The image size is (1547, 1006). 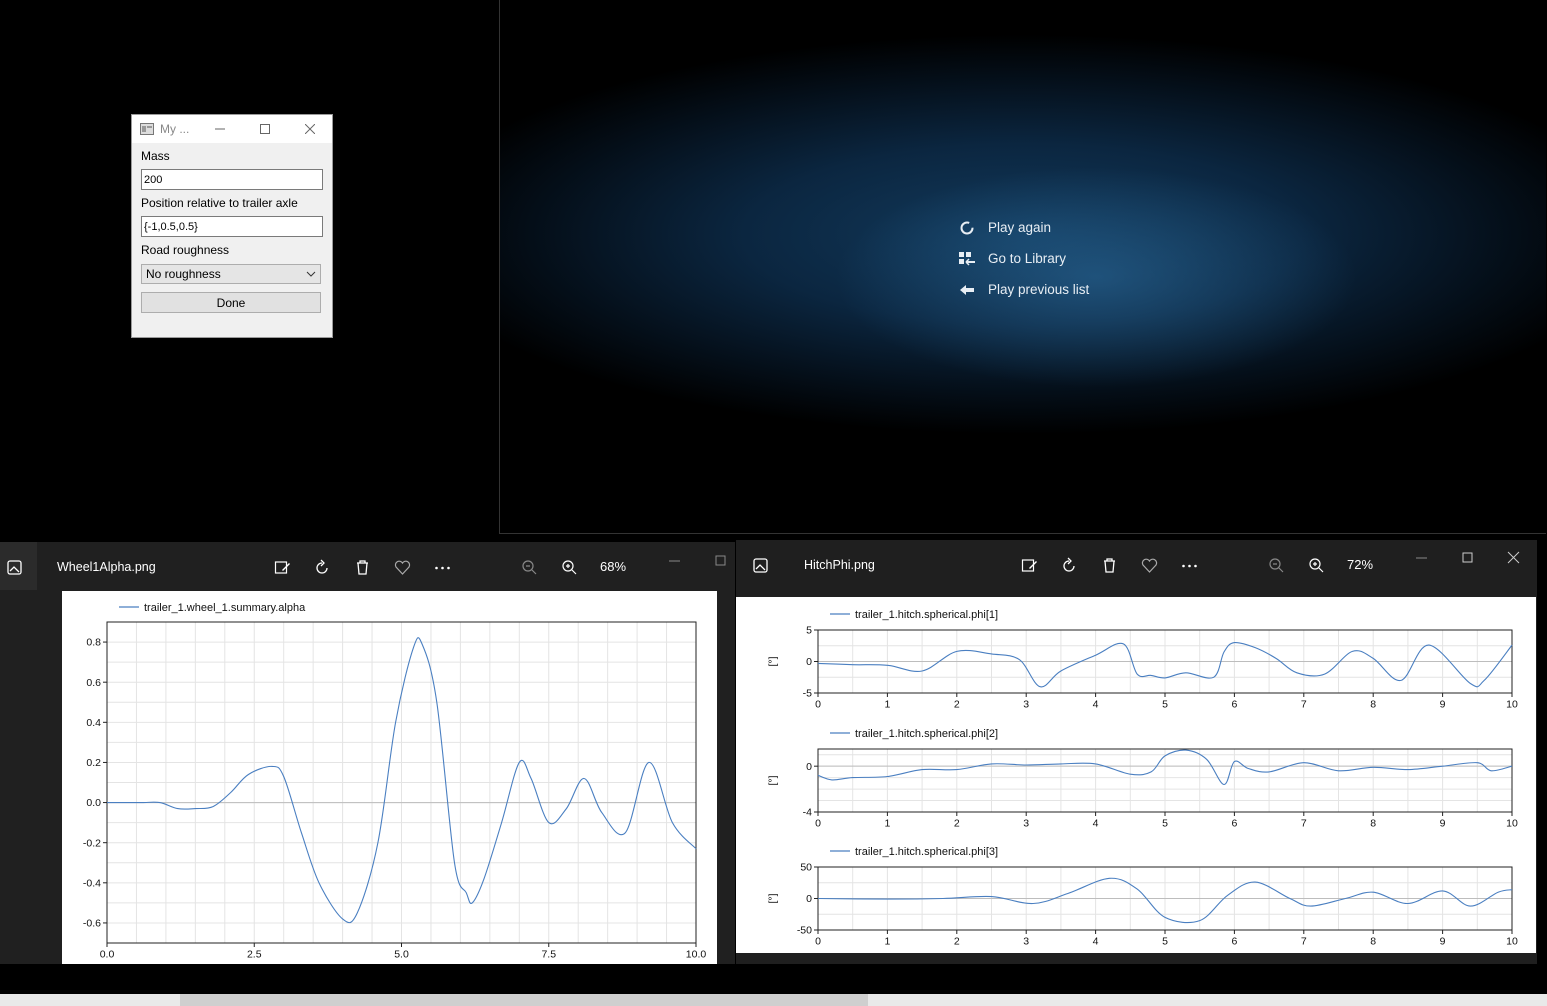 I want to click on roughness-selected-value: No roughness, so click(x=183, y=274).